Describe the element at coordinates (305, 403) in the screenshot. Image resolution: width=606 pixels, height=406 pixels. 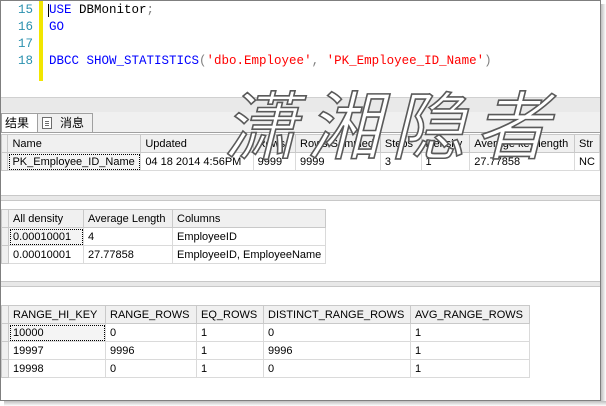
I see `window-shadow-bottom` at that location.